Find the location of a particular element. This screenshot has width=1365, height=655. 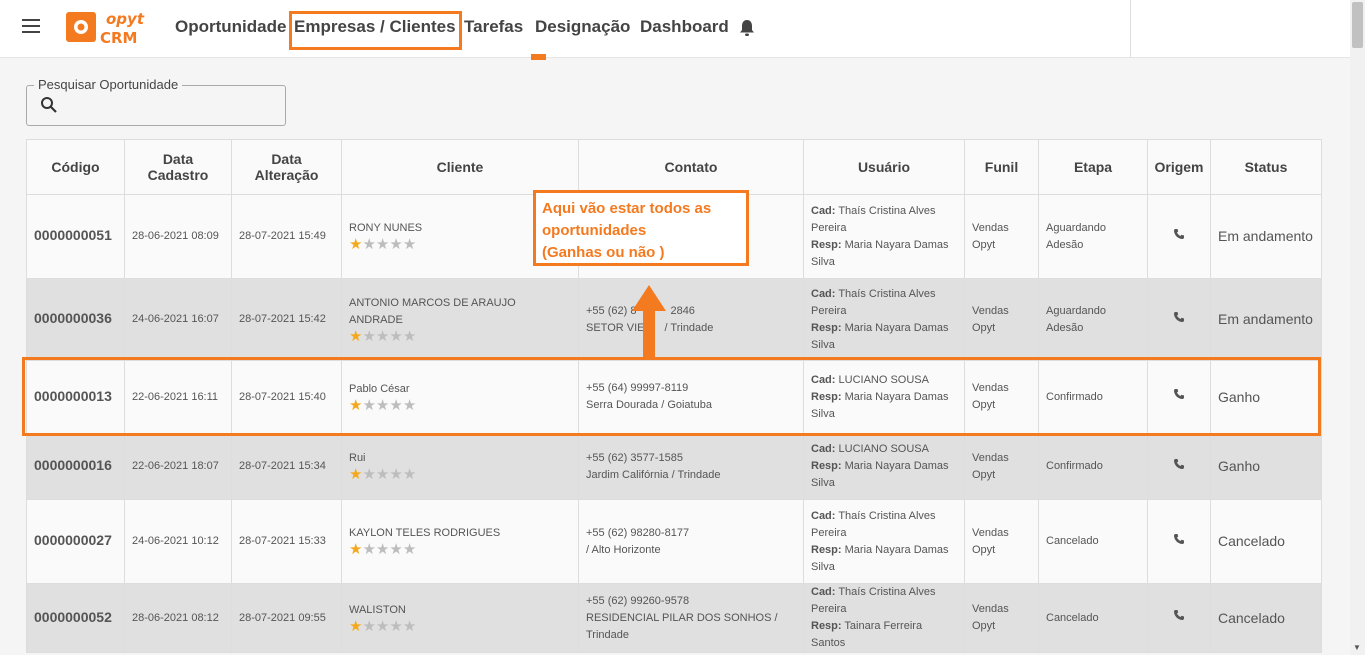

header-contato: Contato is located at coordinates (691, 167).